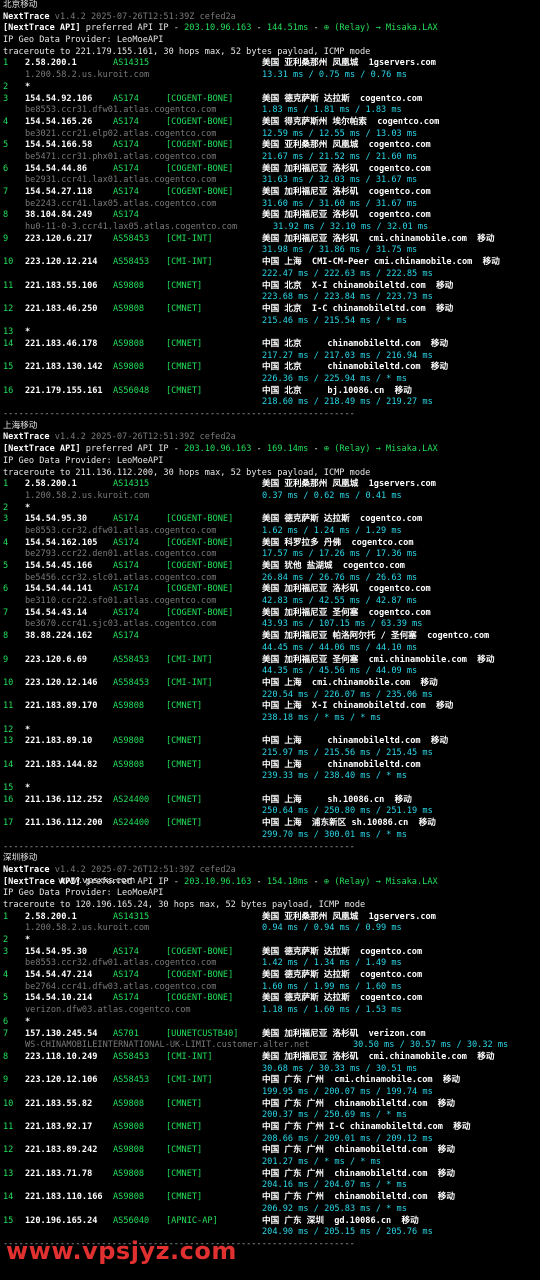  I want to click on hop-geo: 美国 德克萨斯 达拉斯 cogentco.com, so click(342, 98).